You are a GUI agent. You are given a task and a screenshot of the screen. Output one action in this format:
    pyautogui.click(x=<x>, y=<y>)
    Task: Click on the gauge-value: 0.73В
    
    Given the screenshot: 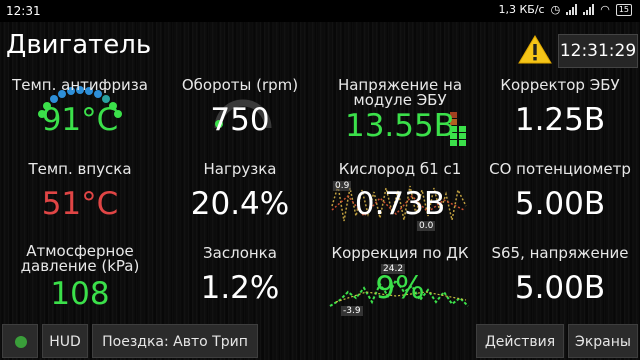 What is the action you would take?
    pyautogui.click(x=400, y=204)
    